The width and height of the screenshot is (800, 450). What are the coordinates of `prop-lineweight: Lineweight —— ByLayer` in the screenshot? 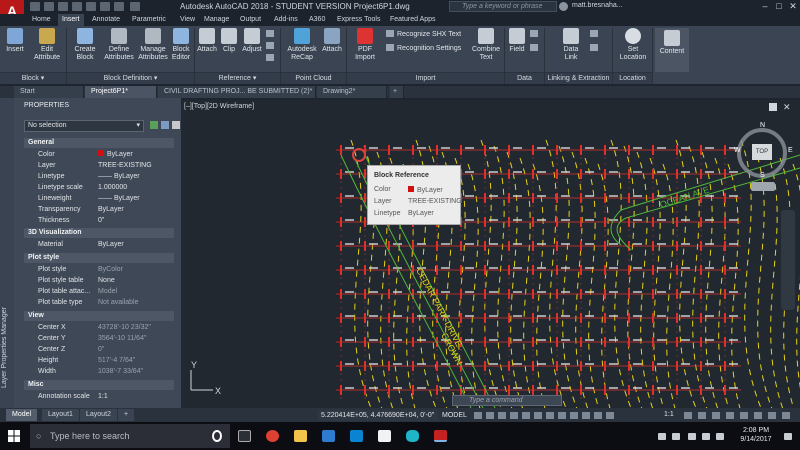 It's located at (99, 198).